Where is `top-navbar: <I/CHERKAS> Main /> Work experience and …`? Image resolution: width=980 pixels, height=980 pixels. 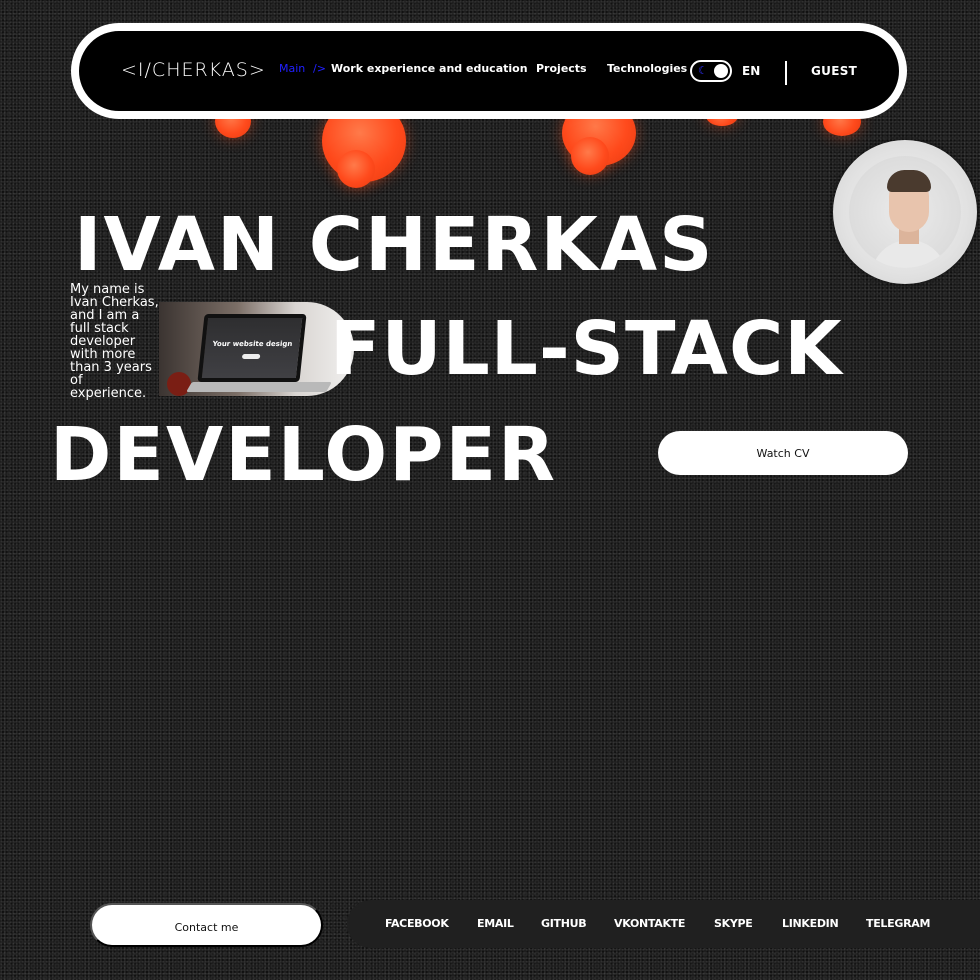
top-navbar: <I/CHERKAS> Main /> Work experience and … is located at coordinates (489, 71).